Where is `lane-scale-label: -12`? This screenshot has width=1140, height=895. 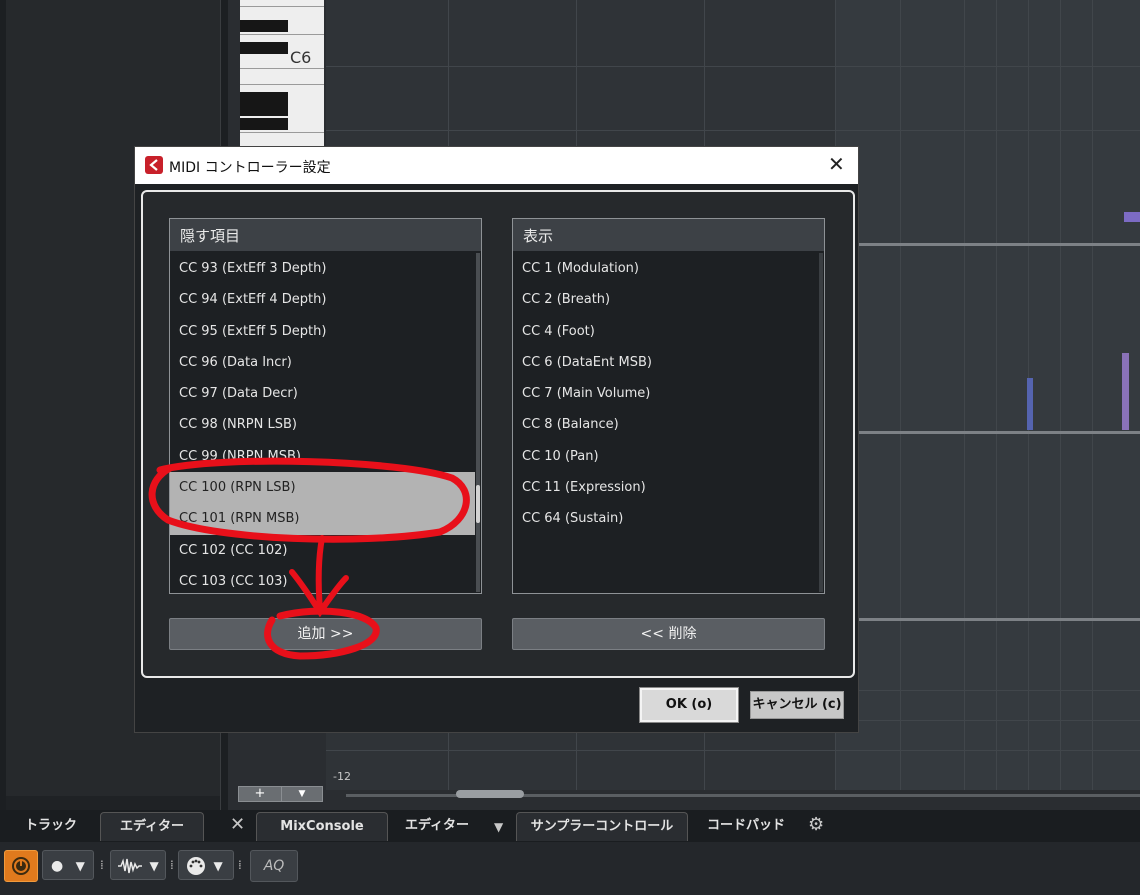 lane-scale-label: -12 is located at coordinates (342, 776).